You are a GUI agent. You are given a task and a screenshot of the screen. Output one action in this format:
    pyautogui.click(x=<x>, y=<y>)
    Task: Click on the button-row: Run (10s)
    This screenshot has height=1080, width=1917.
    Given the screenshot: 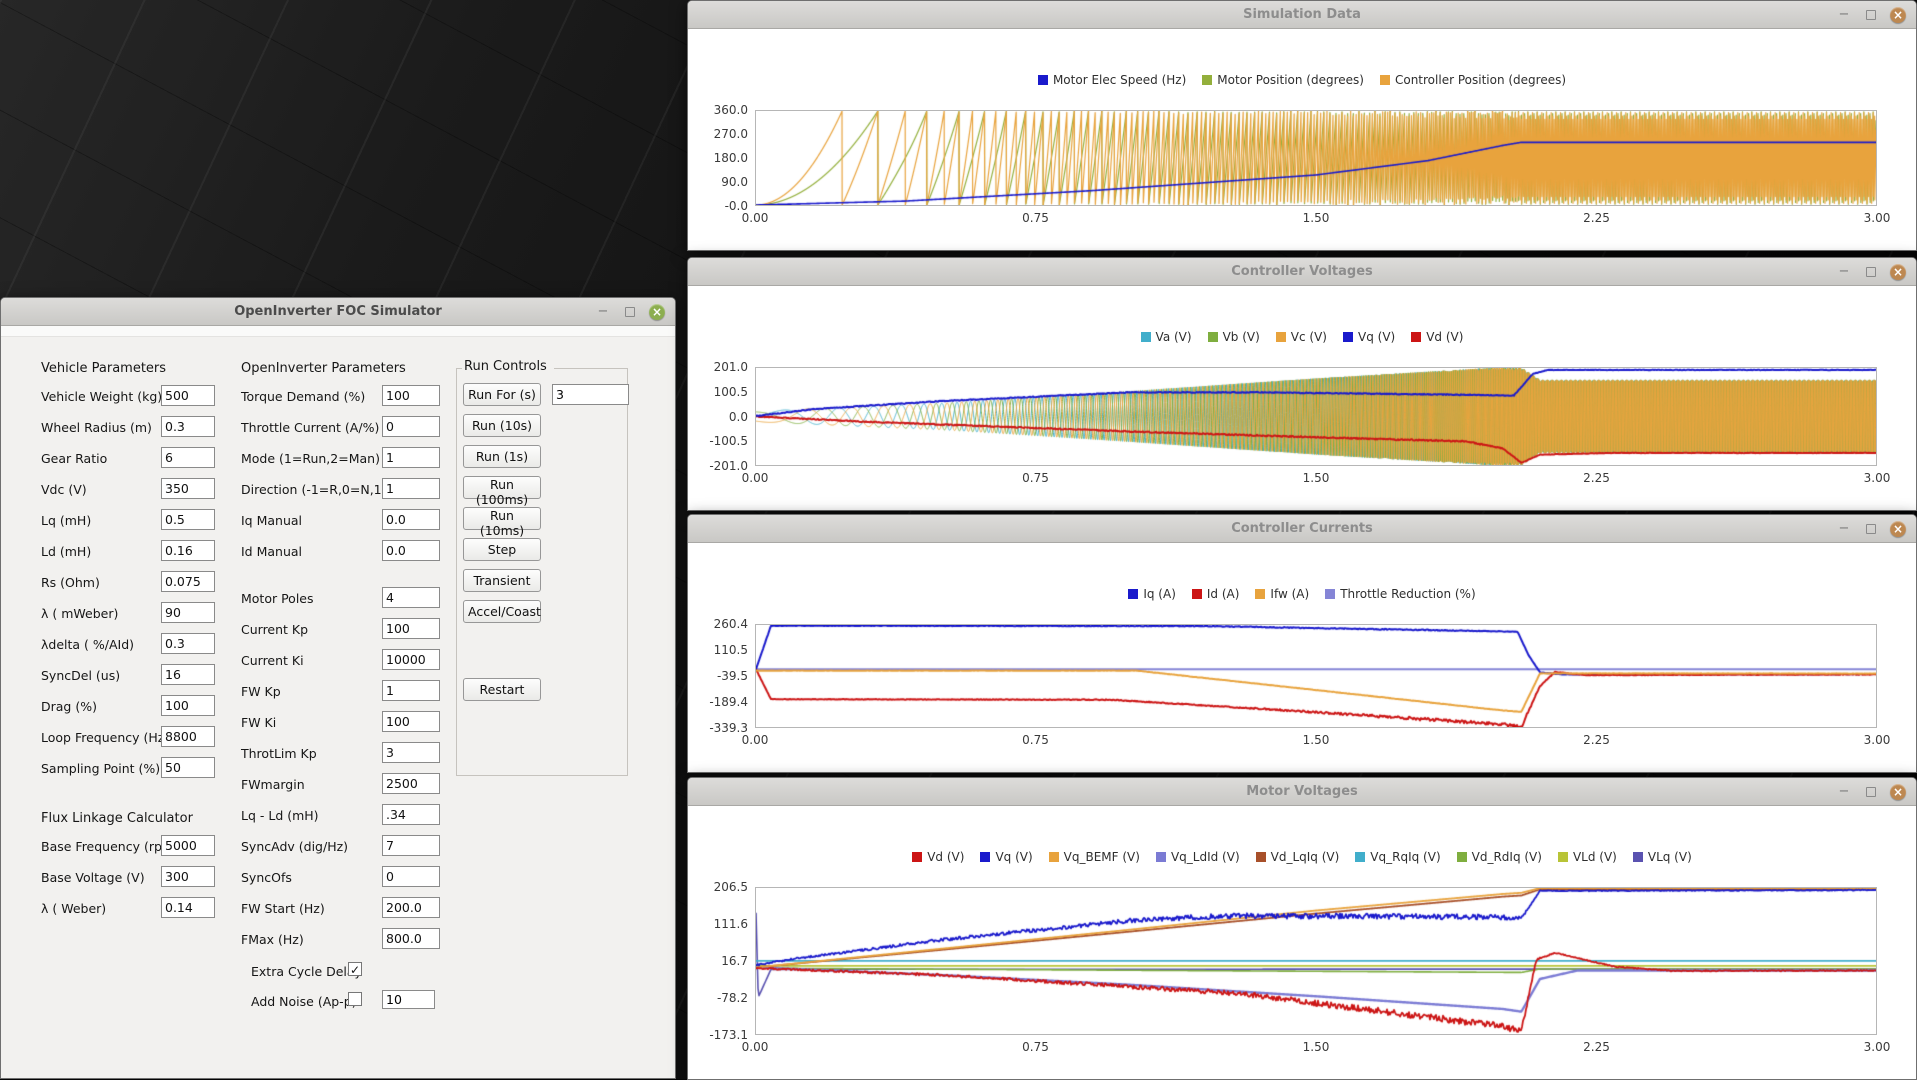 What is the action you would take?
    pyautogui.click(x=544, y=429)
    